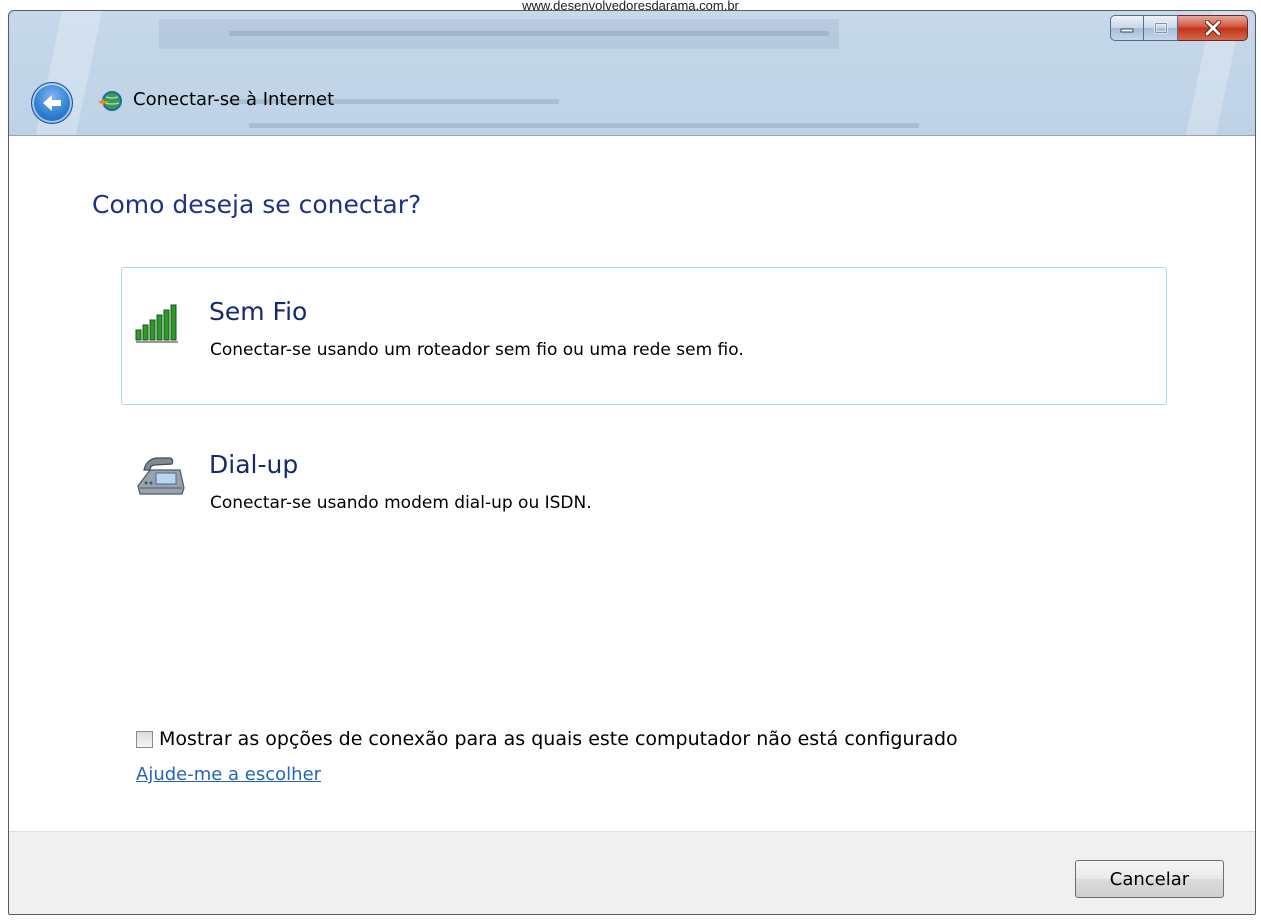 The height and width of the screenshot is (922, 1261). Describe the element at coordinates (257, 204) in the screenshot. I see `page-heading: Como deseja se conectar?` at that location.